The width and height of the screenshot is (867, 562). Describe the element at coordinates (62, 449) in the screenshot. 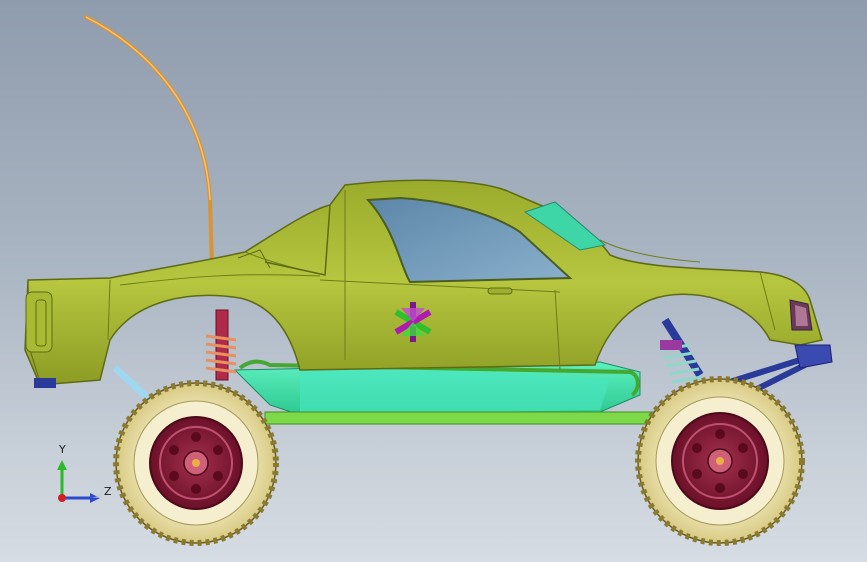

I see `axis-y-label: Y` at that location.